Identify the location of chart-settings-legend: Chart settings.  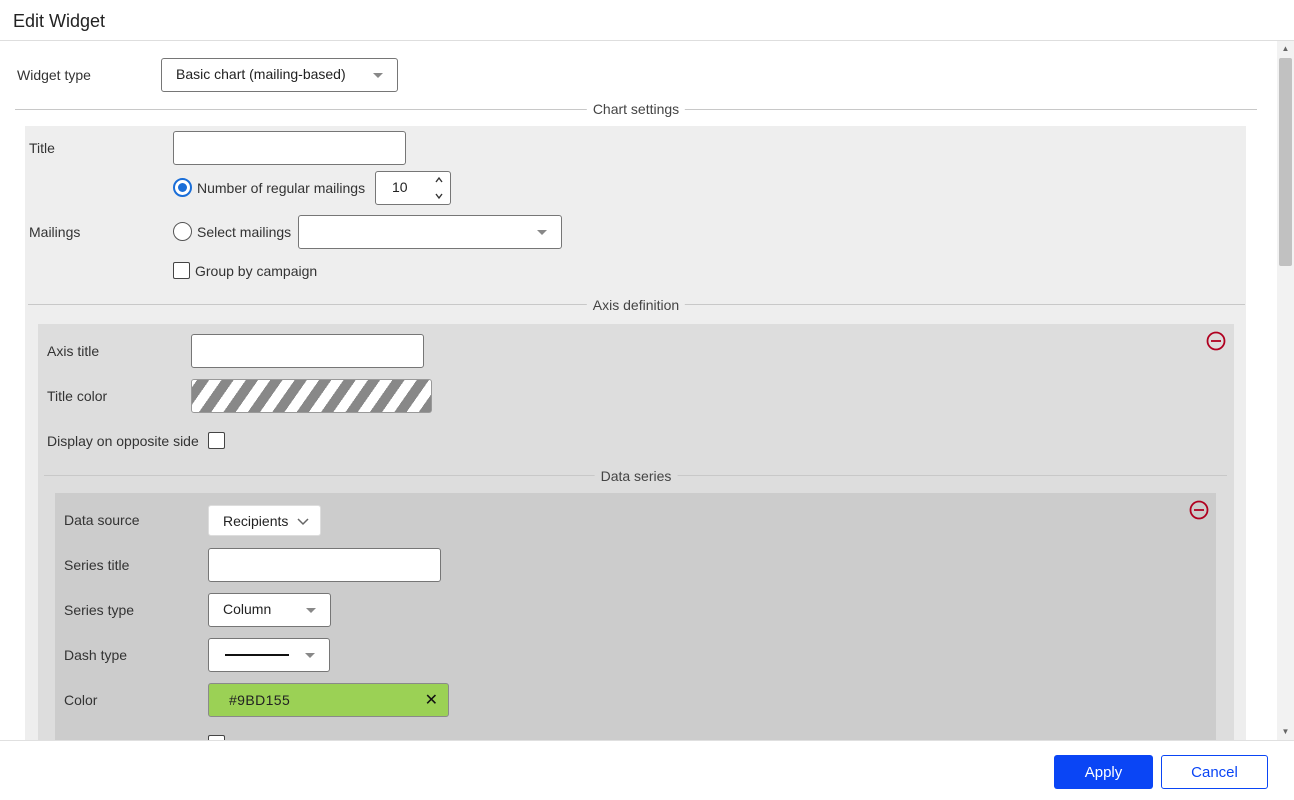
(636, 109).